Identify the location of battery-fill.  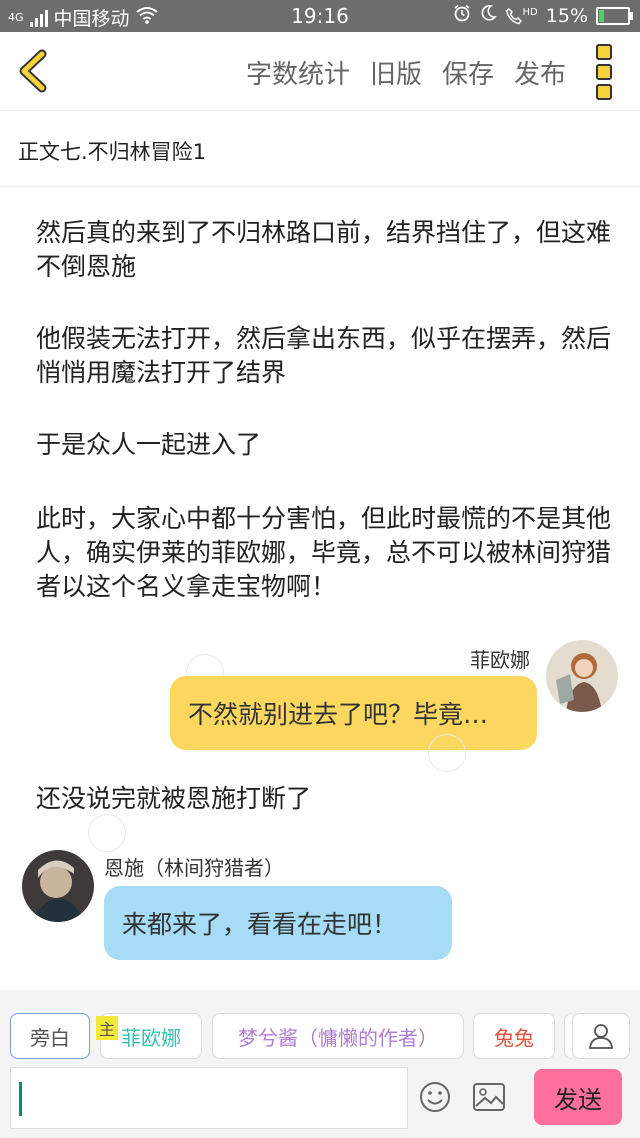
(601, 15).